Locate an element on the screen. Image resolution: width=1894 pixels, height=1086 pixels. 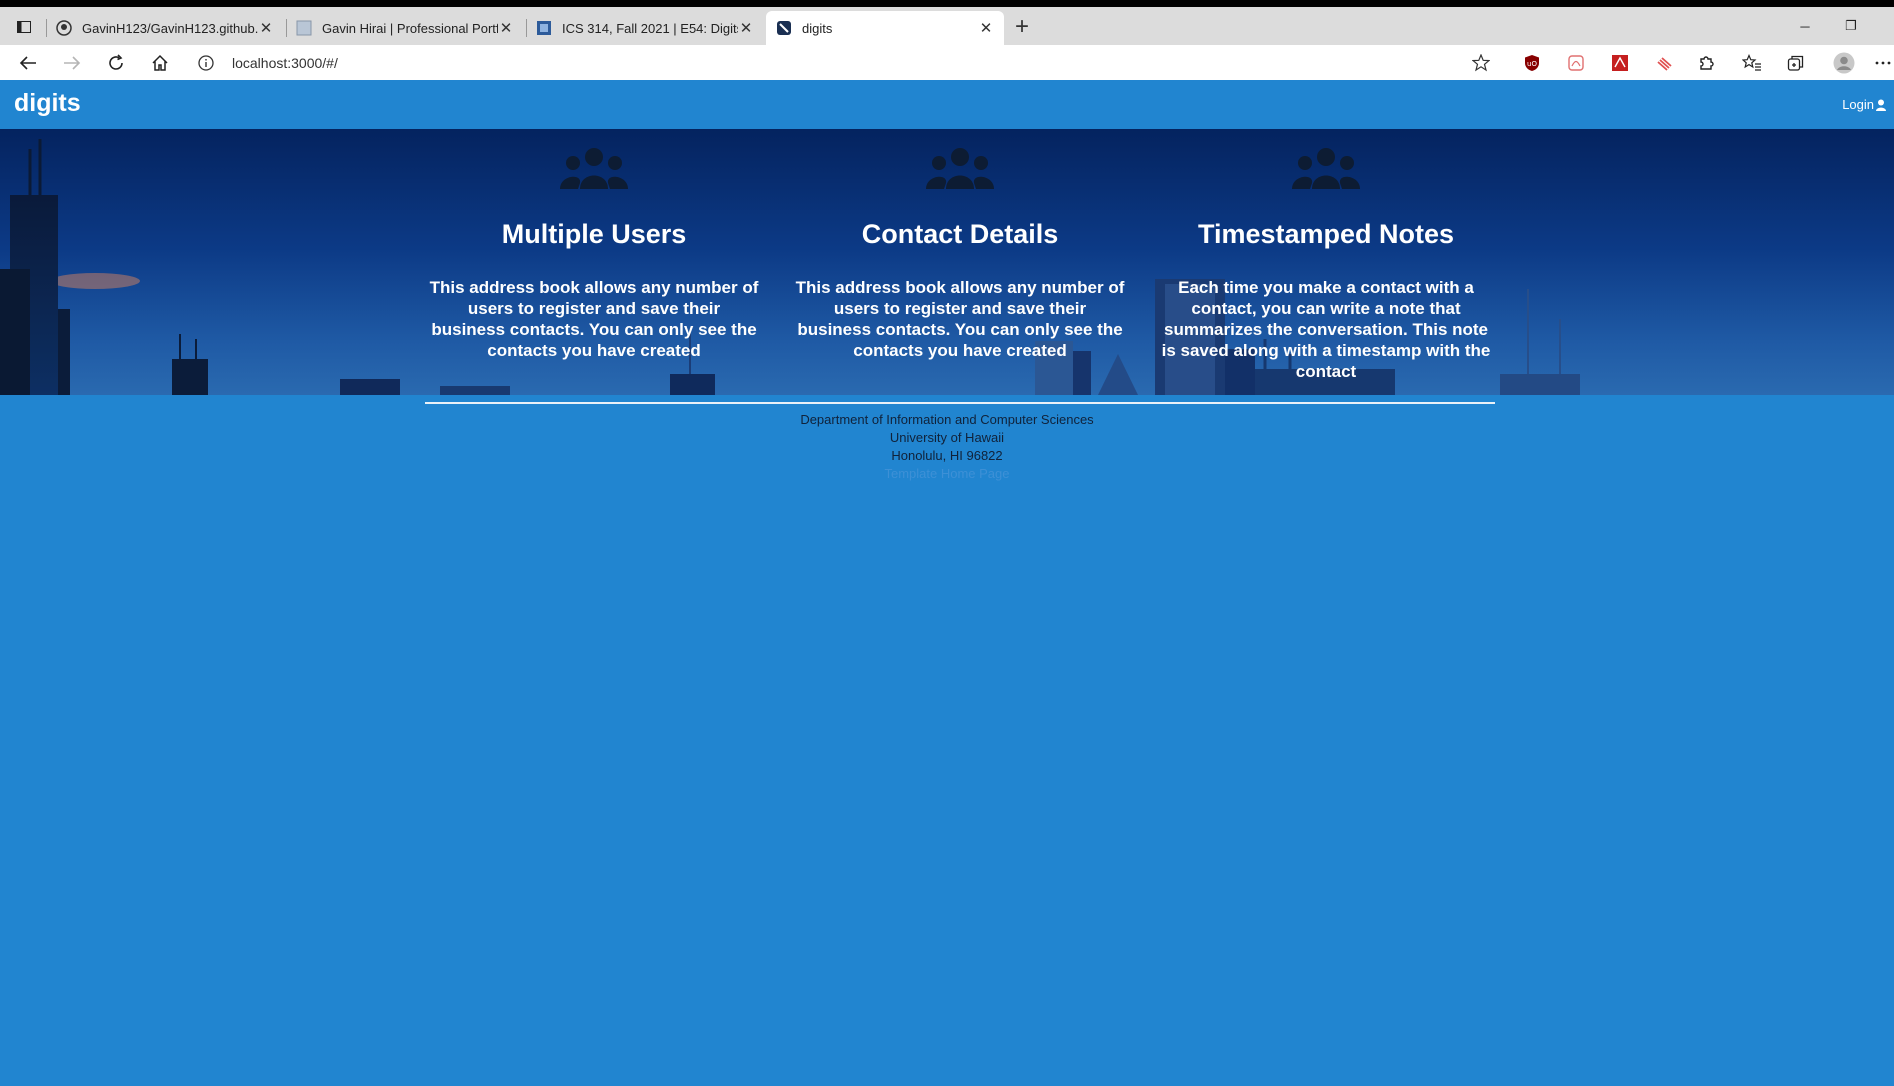
brand-link: digits is located at coordinates (47, 103).